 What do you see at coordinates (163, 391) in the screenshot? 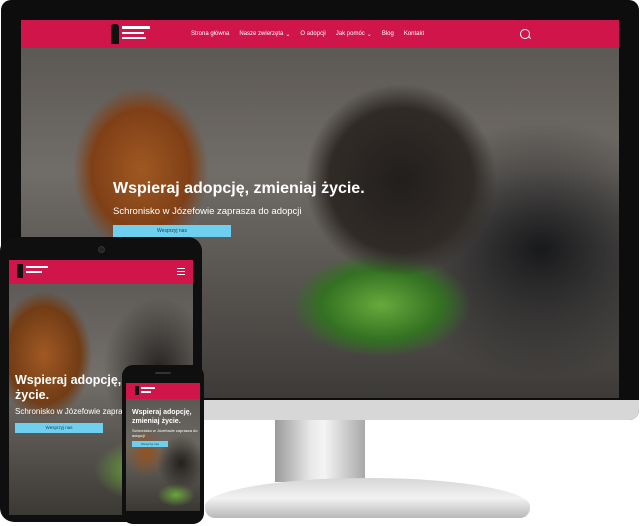
I see `phone-header` at bounding box center [163, 391].